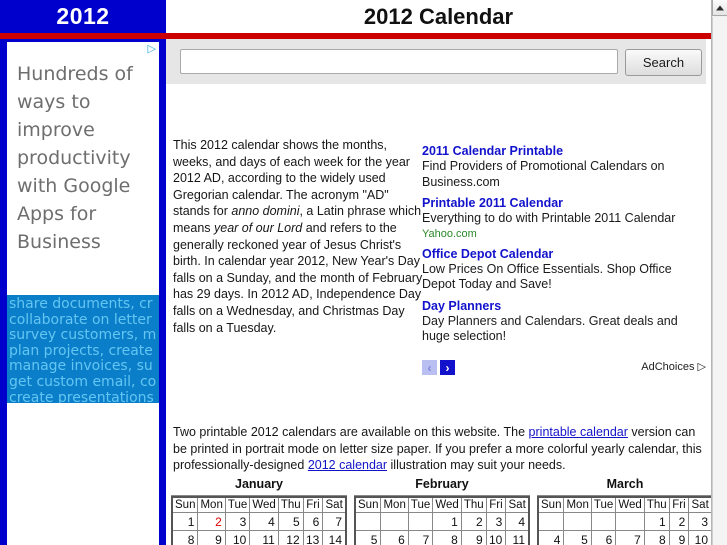 This screenshot has height=545, width=727. I want to click on search-button: Search, so click(663, 62).